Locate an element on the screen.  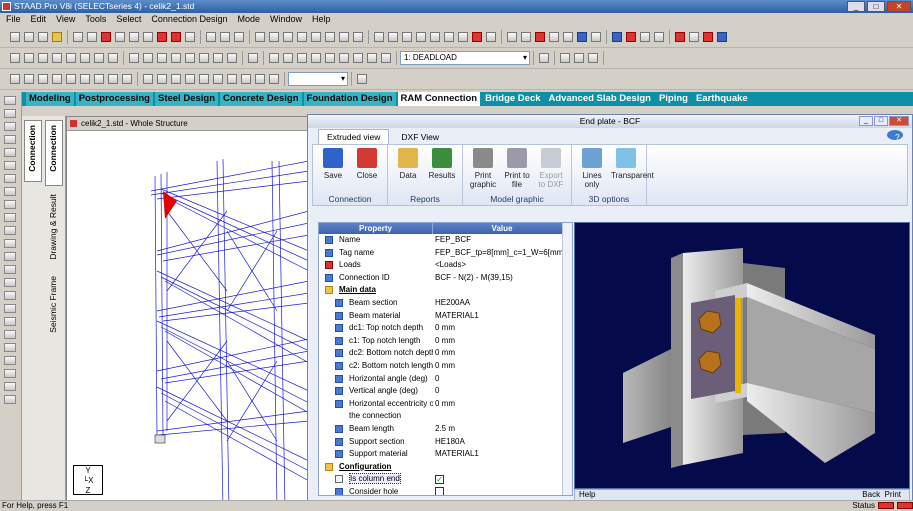
tab-ram-connection: RAM Connection is located at coordinates (439, 99).